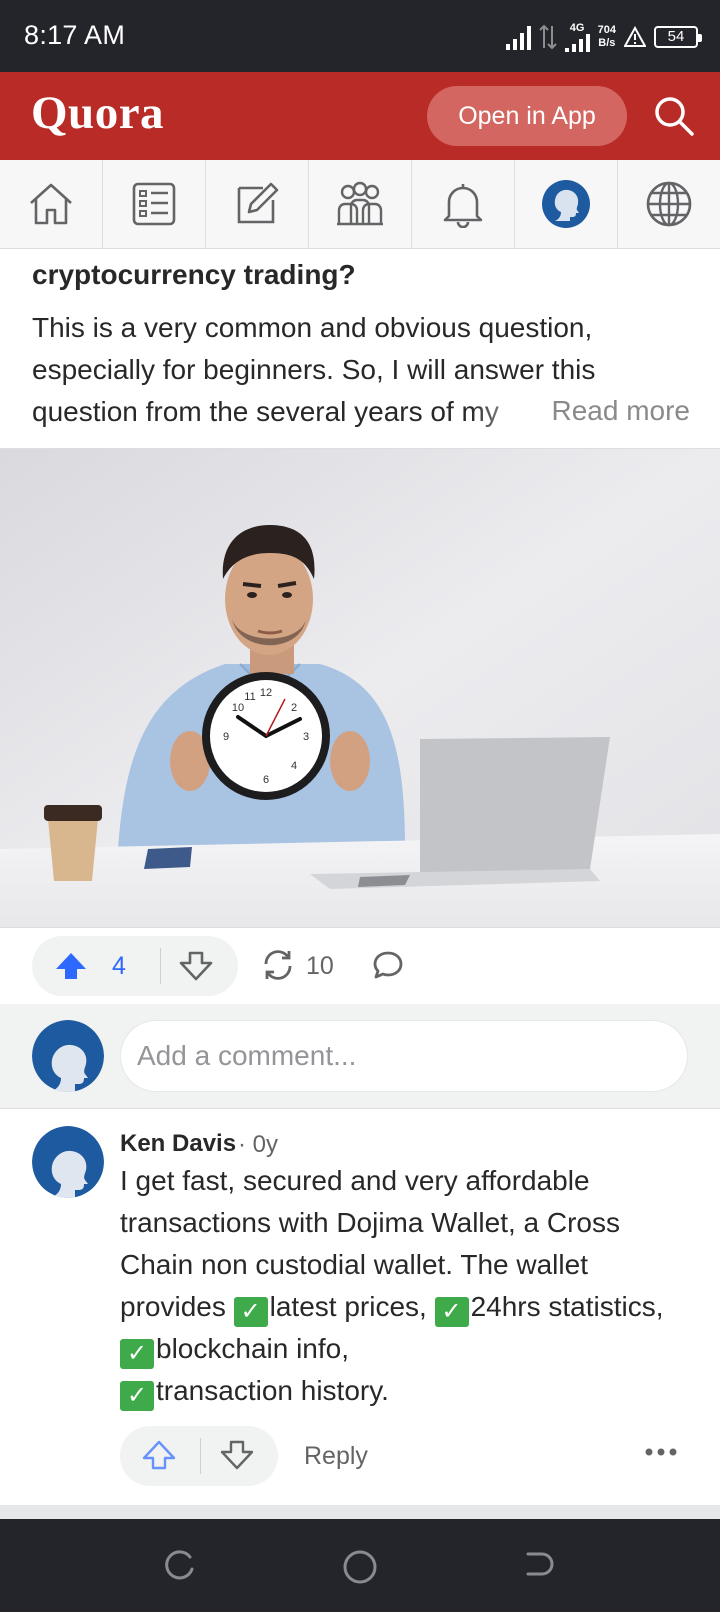 The width and height of the screenshot is (720, 1612). I want to click on share-count: 10, so click(320, 966).